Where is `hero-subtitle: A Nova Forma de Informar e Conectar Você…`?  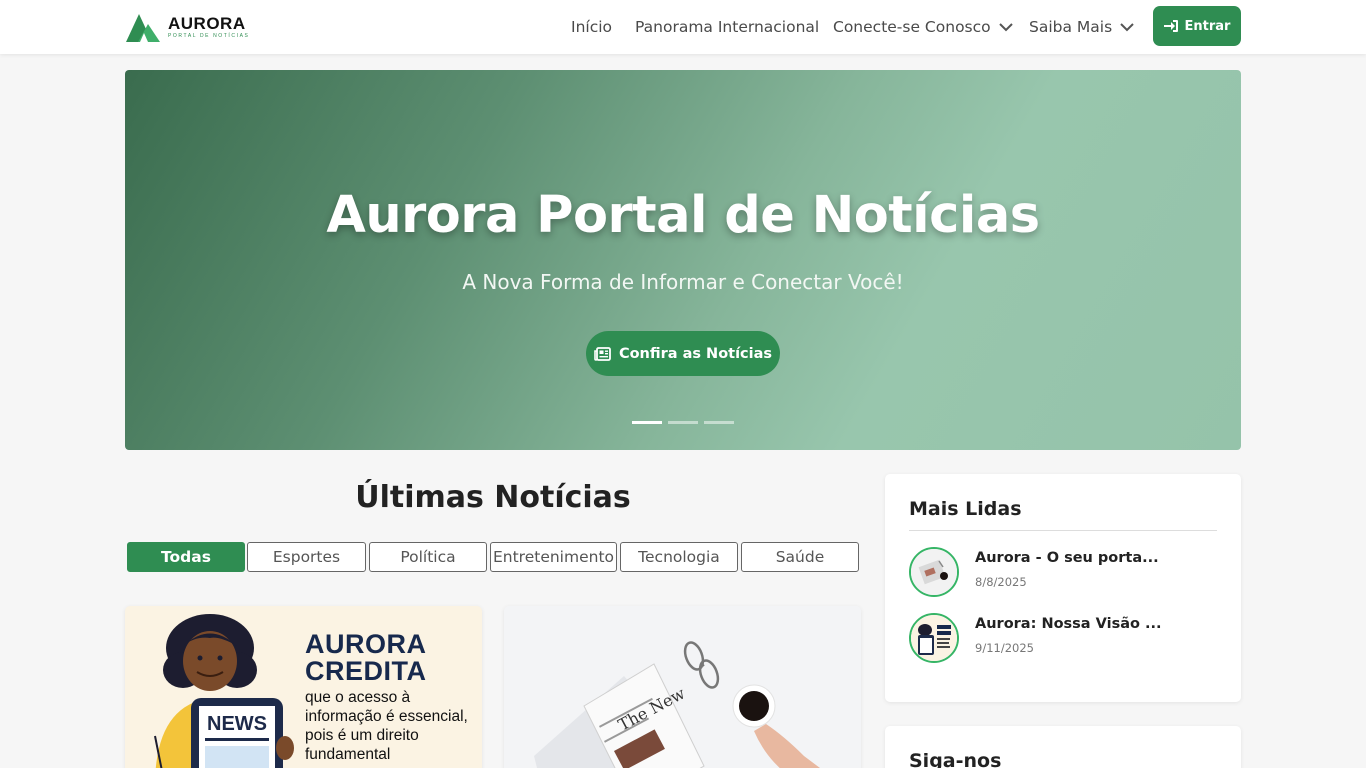 hero-subtitle: A Nova Forma de Informar e Conectar Você… is located at coordinates (683, 282).